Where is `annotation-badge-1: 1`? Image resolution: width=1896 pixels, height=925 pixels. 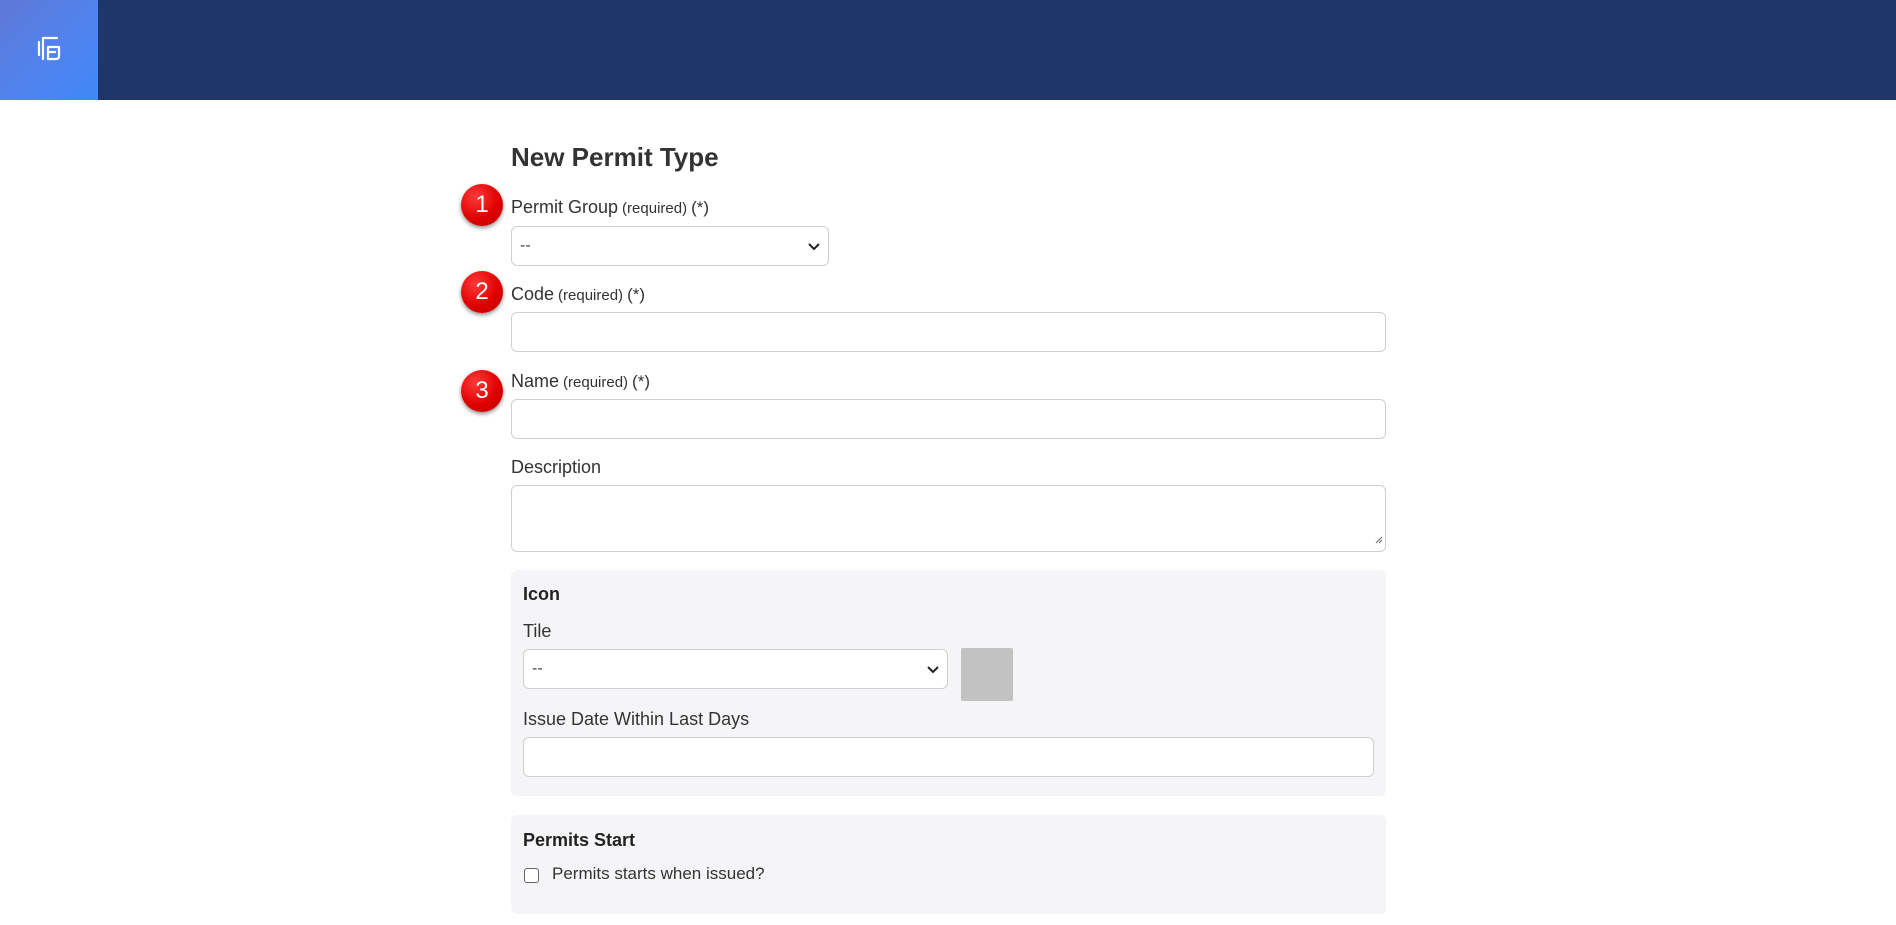
annotation-badge-1: 1 is located at coordinates (482, 205).